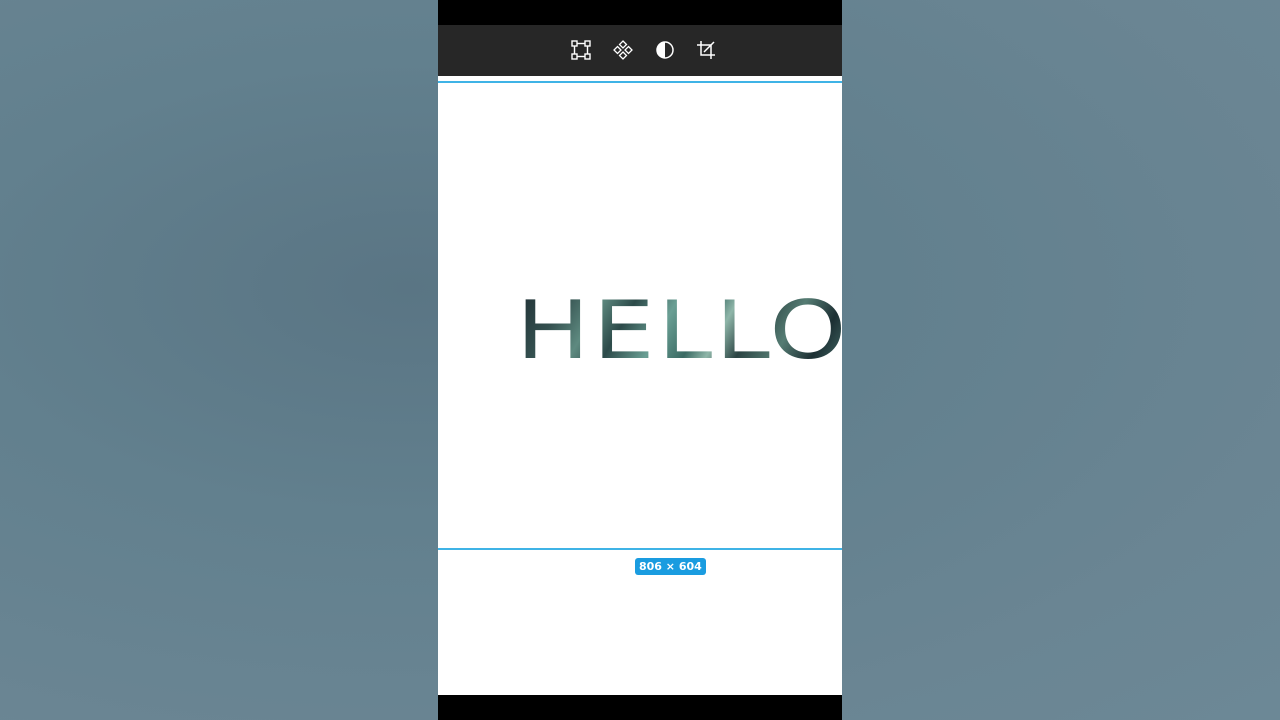 This screenshot has height=720, width=1280. What do you see at coordinates (581, 50) in the screenshot?
I see `transform-icon` at bounding box center [581, 50].